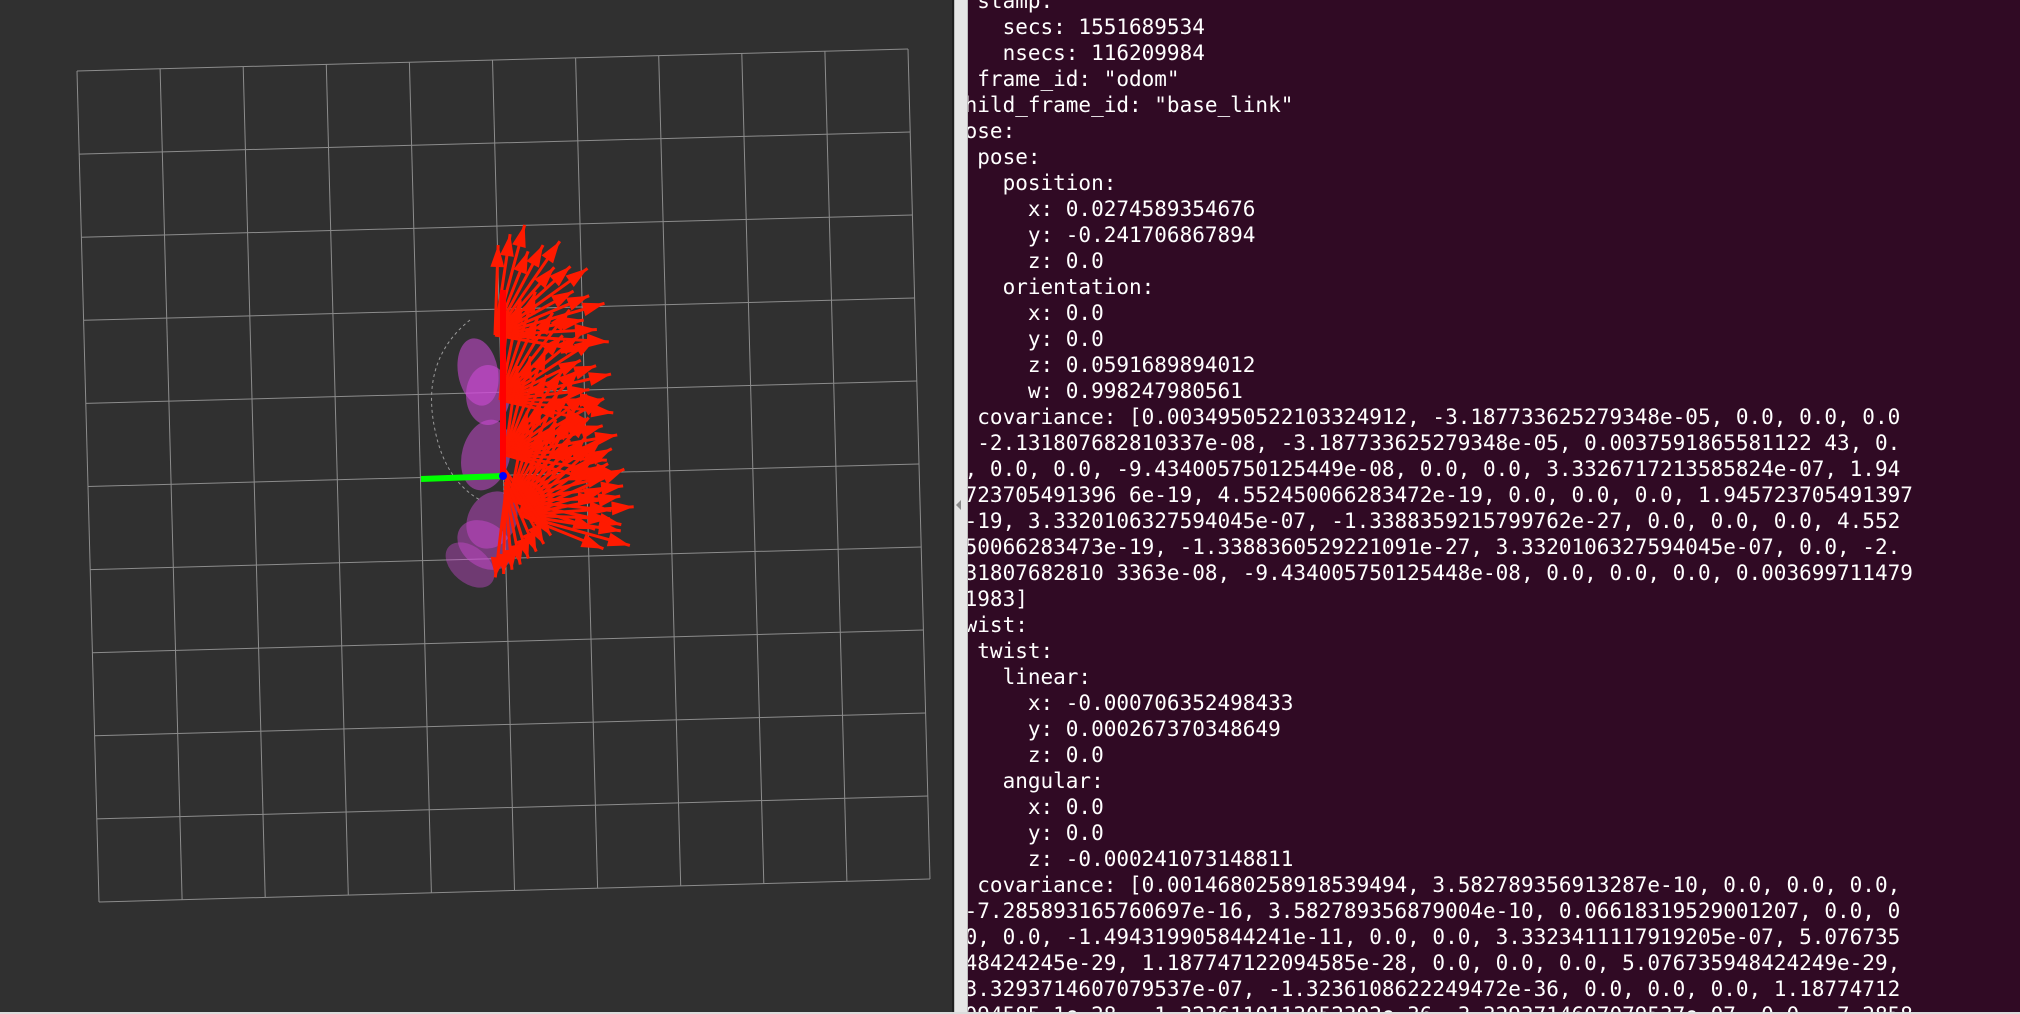 The width and height of the screenshot is (2020, 1014). I want to click on terminal-line: nsecs: 116209984, so click(1086, 53).